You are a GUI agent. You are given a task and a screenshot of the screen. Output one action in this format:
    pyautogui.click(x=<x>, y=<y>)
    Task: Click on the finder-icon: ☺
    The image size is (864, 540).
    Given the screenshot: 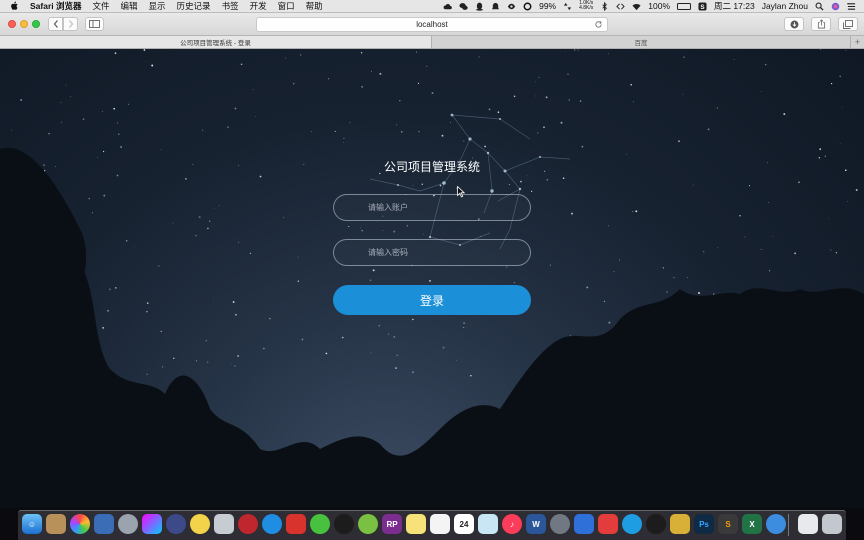 What is the action you would take?
    pyautogui.click(x=32, y=524)
    